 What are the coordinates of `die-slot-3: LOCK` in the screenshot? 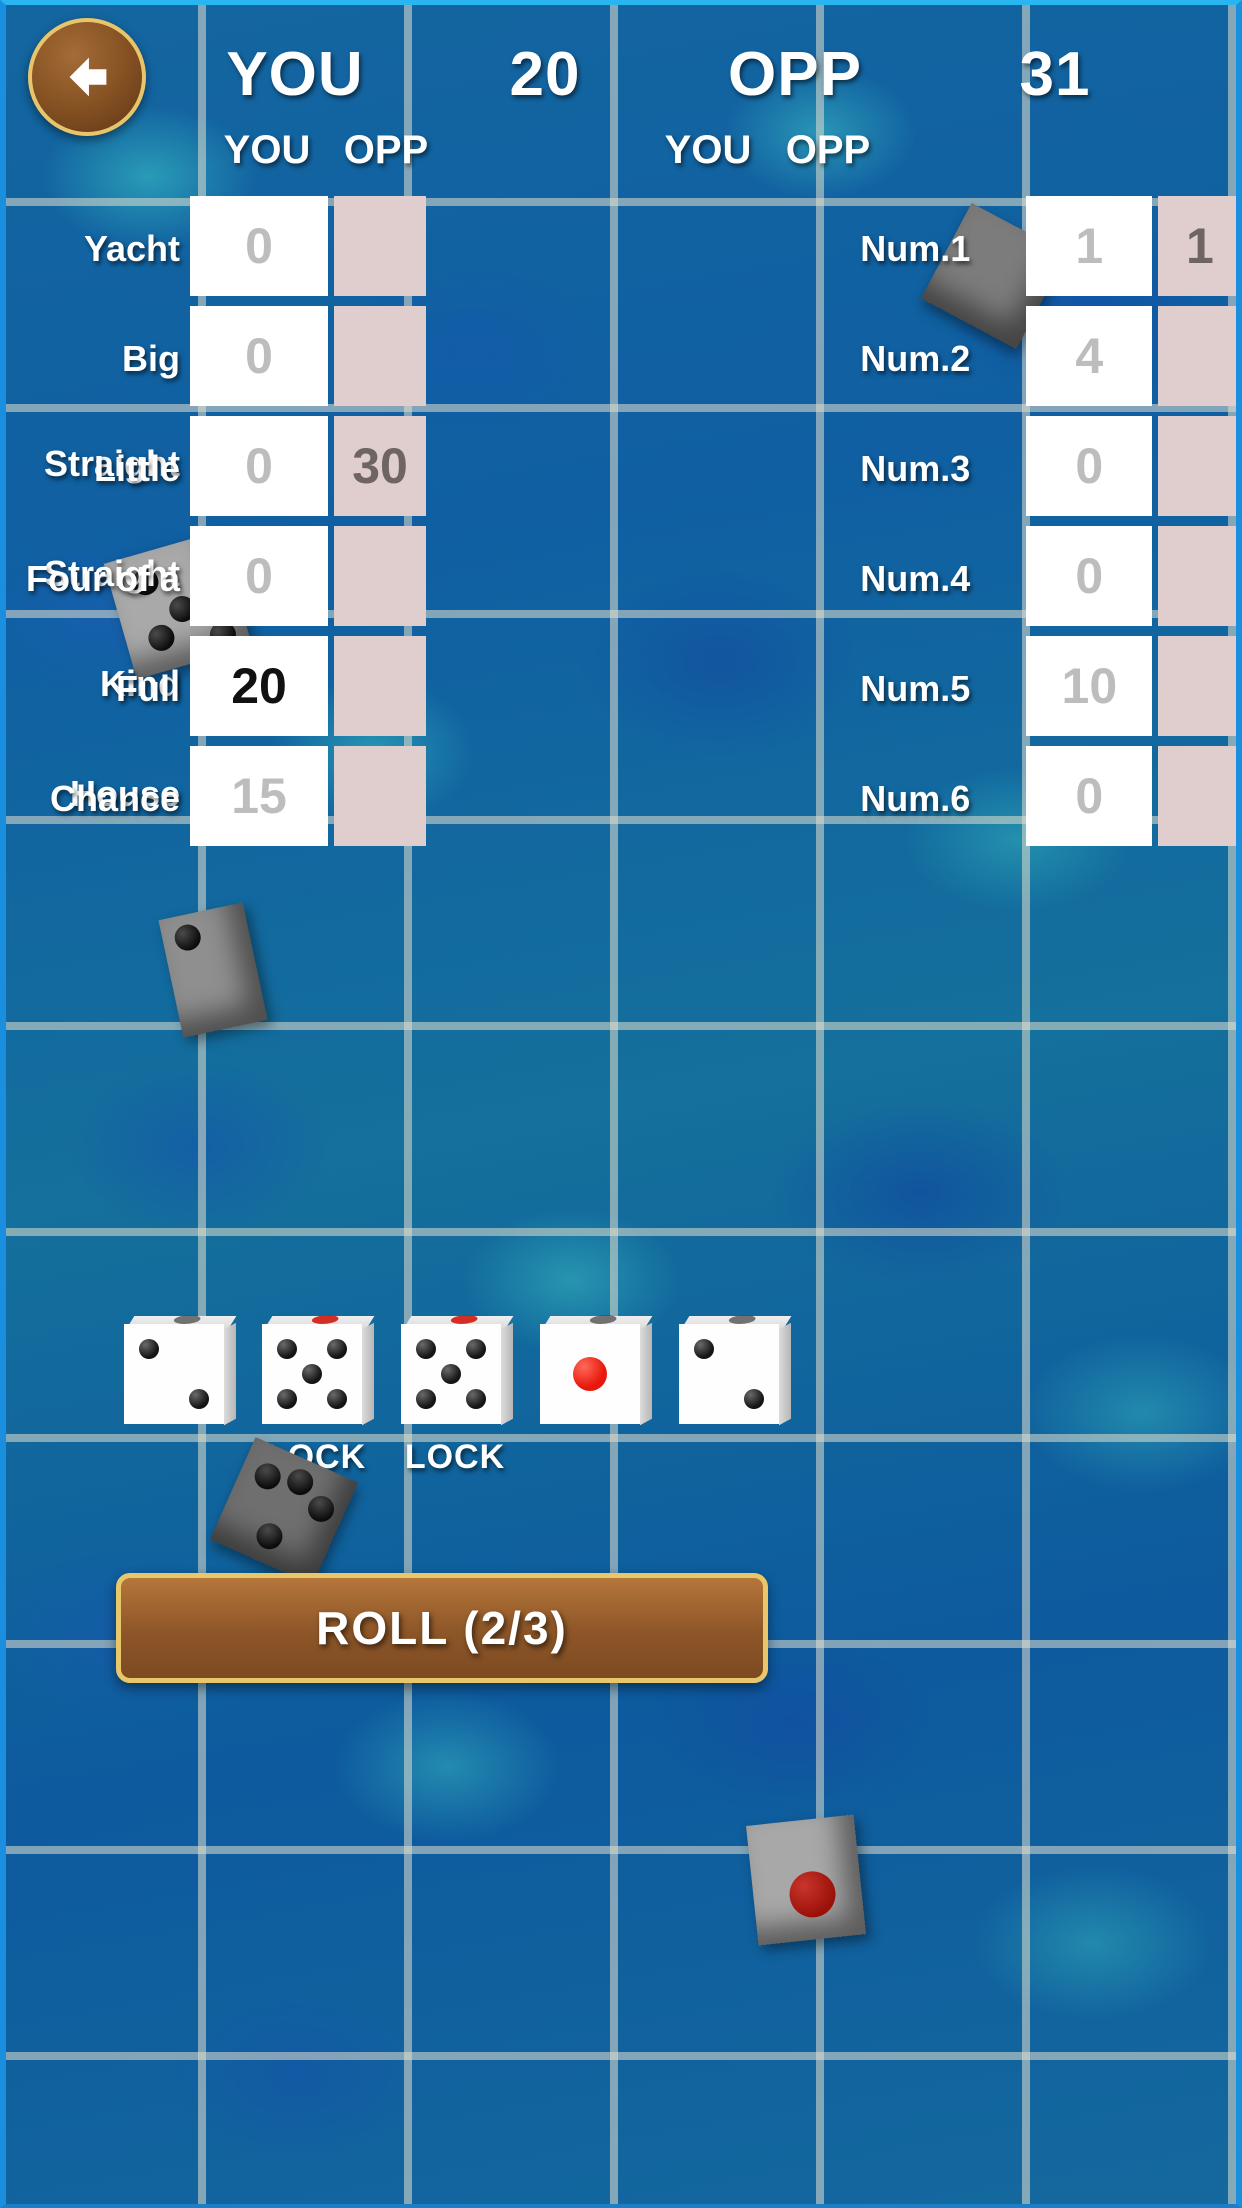 It's located at (455, 1396).